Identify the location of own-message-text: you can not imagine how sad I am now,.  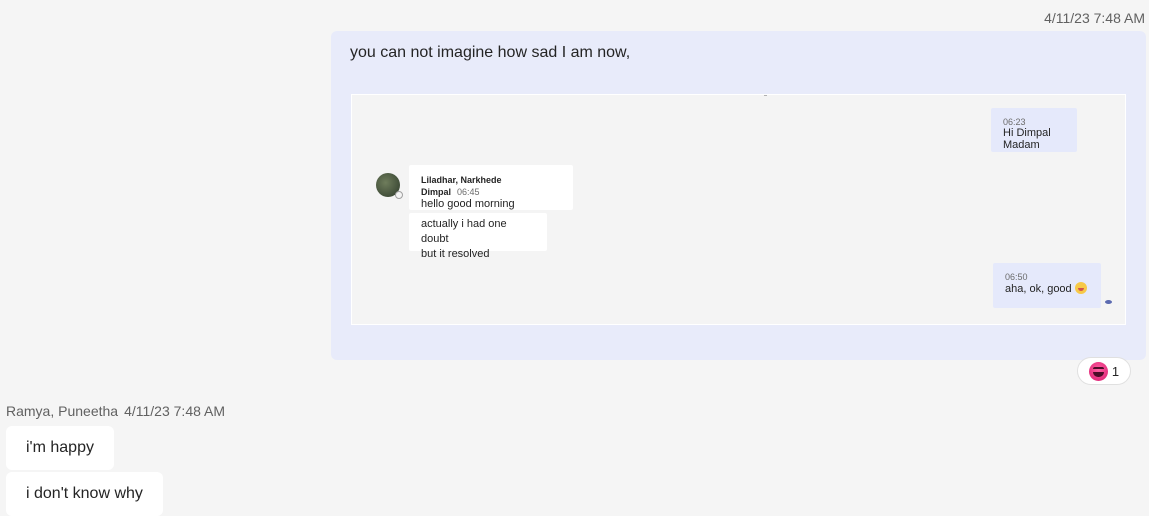
(490, 52).